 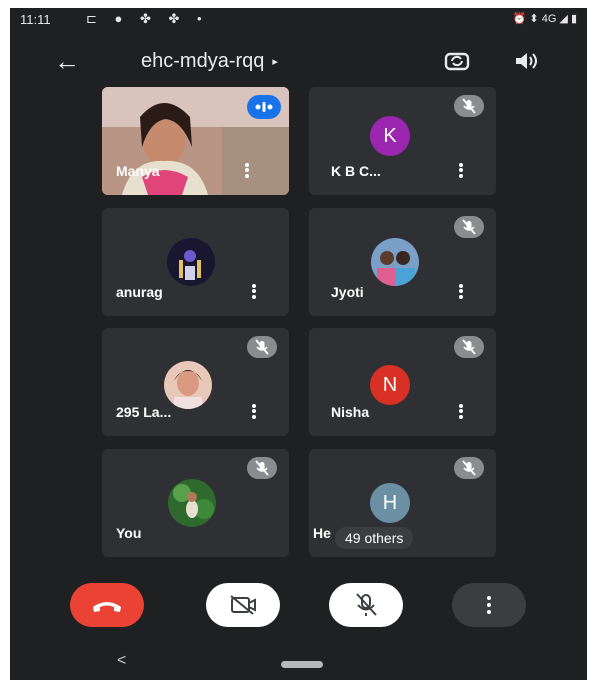 I want to click on participant-name: You, so click(x=129, y=533).